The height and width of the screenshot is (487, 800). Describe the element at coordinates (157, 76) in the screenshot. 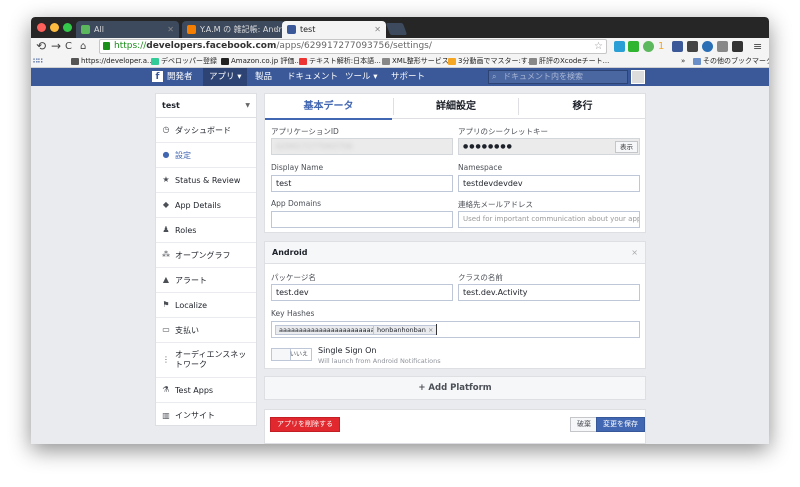

I see `facebook-logo-icon: f` at that location.